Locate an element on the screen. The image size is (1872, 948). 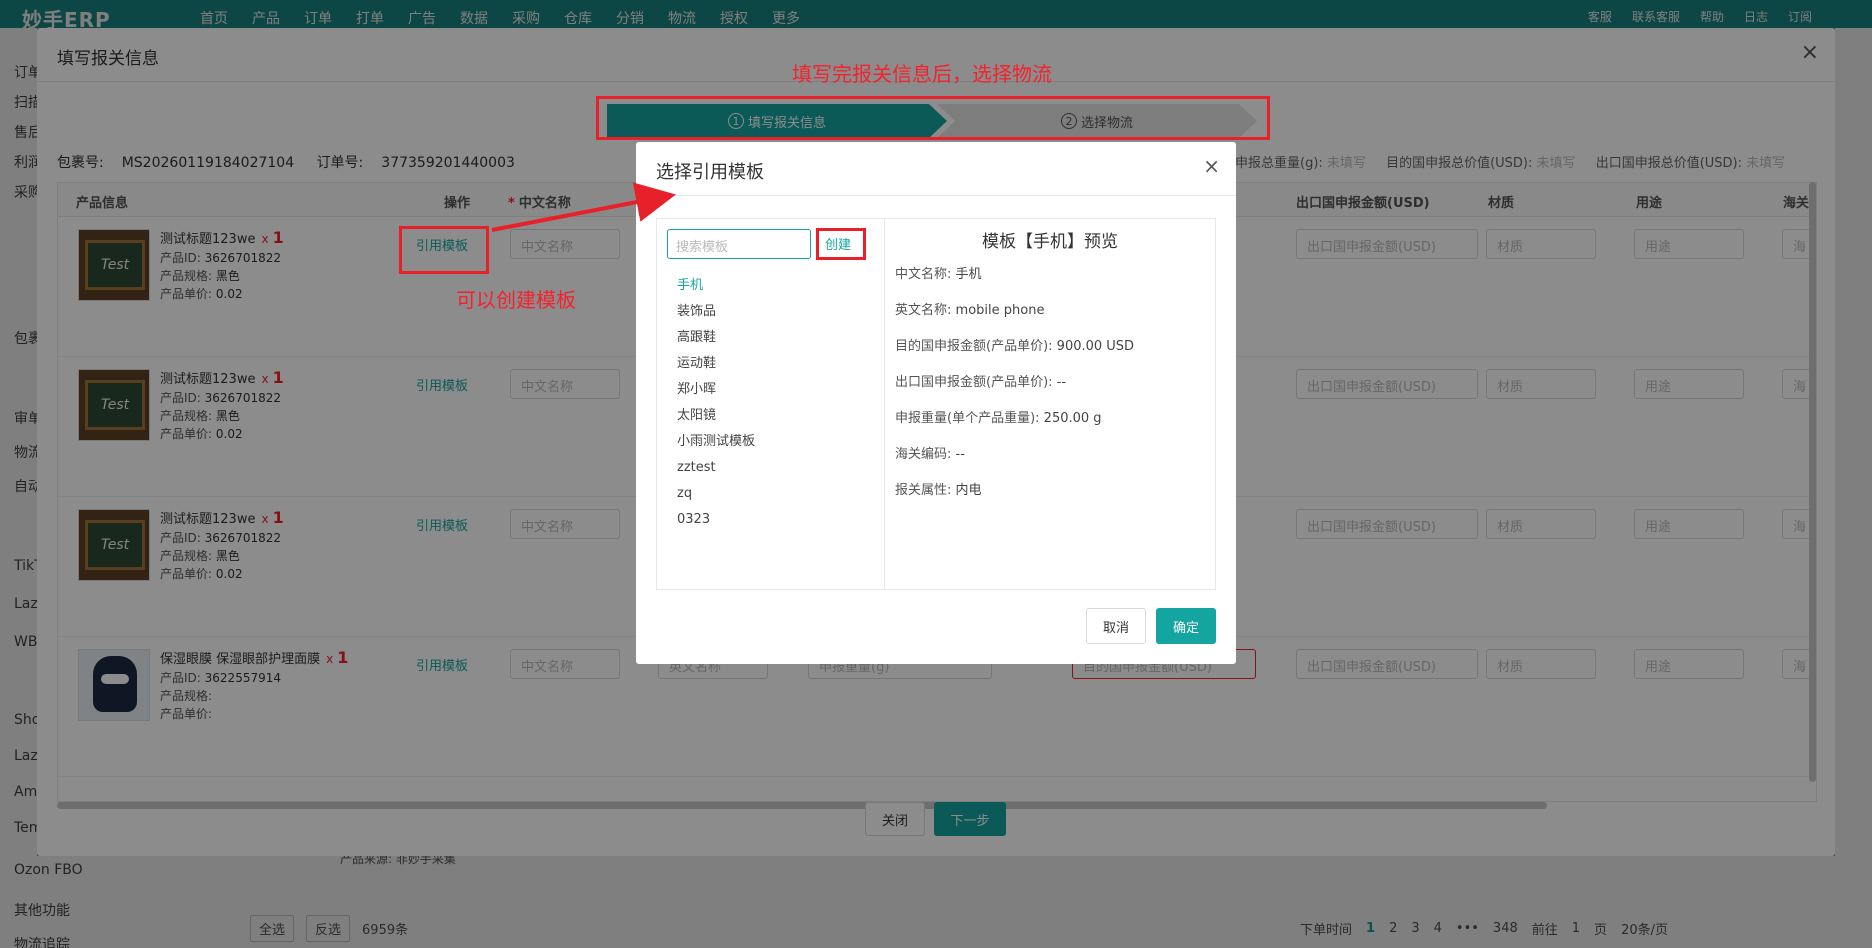
annotation-left: 可以创建模板 is located at coordinates (516, 300).